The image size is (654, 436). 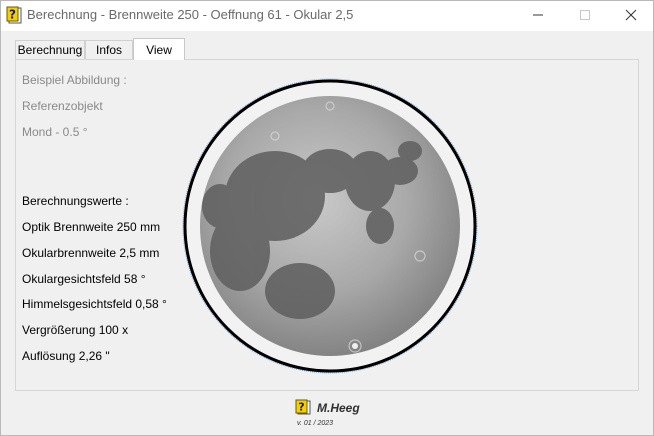 What do you see at coordinates (159, 49) in the screenshot?
I see `tab-view: View` at bounding box center [159, 49].